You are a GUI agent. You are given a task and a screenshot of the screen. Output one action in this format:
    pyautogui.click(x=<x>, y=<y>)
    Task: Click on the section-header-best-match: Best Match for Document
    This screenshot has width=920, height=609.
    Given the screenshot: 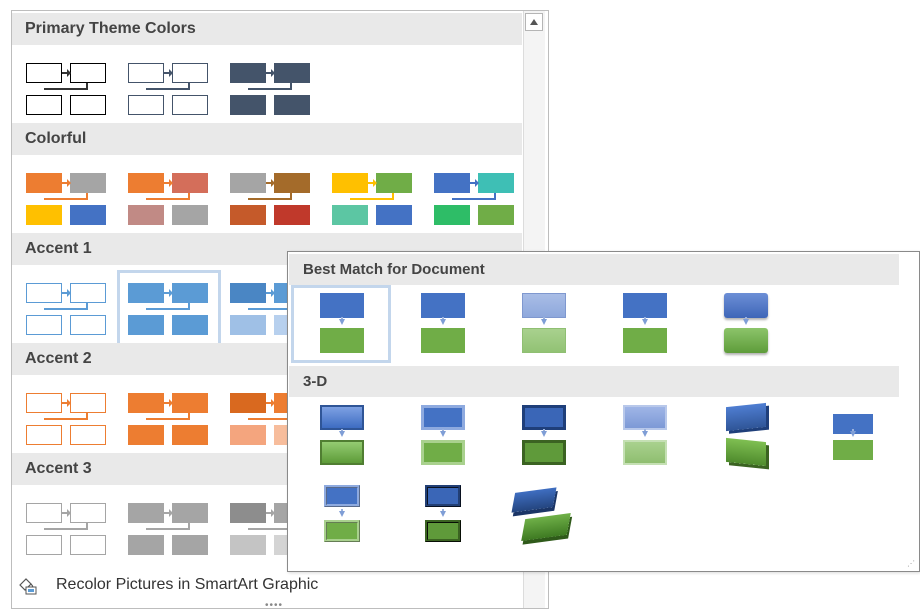 What is the action you would take?
    pyautogui.click(x=594, y=269)
    